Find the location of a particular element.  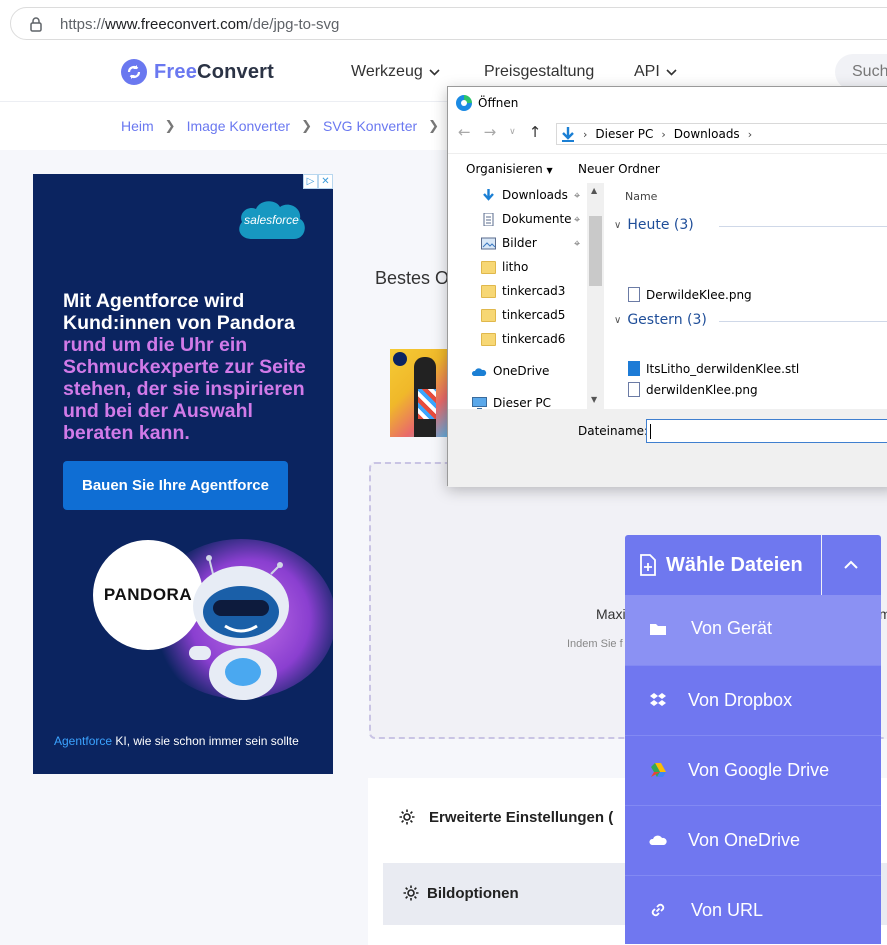

nav-label: Werkzeug is located at coordinates (387, 71).